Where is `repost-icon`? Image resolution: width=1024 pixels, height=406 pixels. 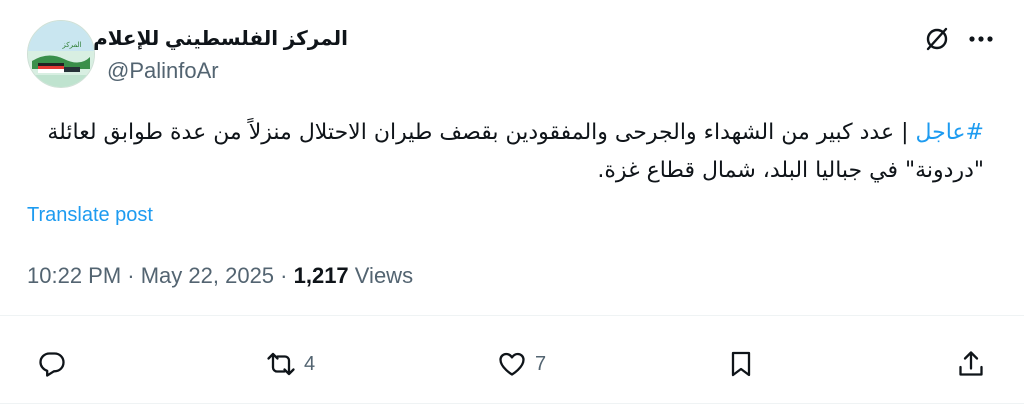 repost-icon is located at coordinates (281, 364).